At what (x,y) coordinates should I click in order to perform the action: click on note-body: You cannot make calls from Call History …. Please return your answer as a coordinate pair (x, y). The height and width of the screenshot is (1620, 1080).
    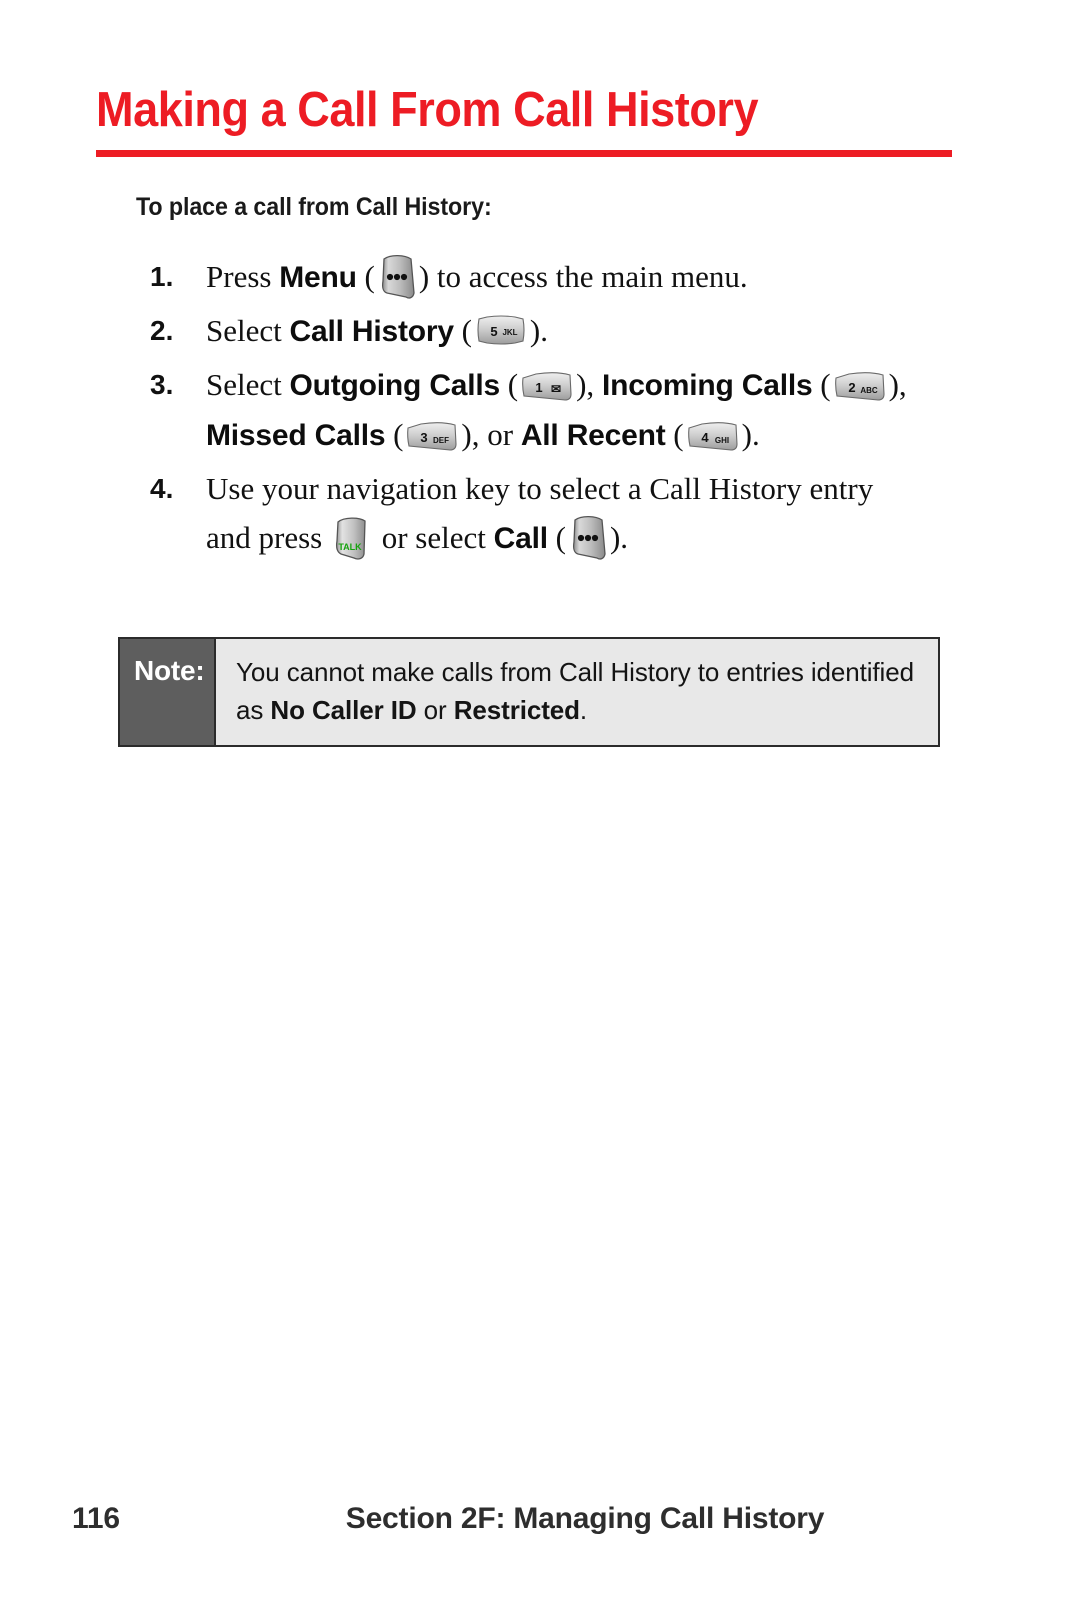
    Looking at the image, I should click on (577, 692).